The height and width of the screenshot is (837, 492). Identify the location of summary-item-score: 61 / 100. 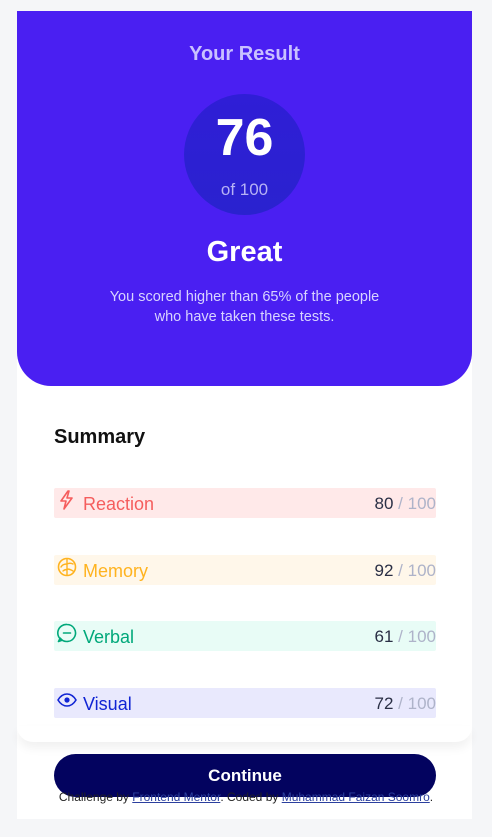
(405, 636).